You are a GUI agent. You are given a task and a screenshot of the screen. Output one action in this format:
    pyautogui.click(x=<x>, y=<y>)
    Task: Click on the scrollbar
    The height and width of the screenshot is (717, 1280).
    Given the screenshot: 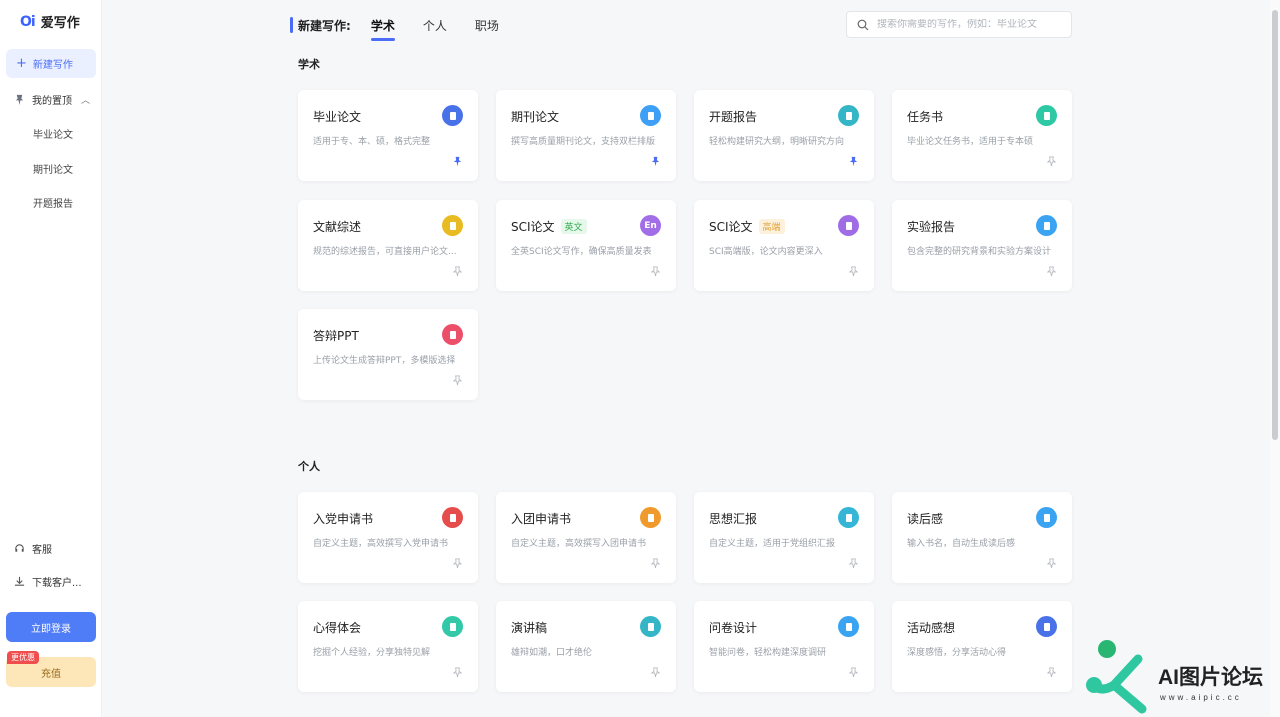 What is the action you would take?
    pyautogui.click(x=1275, y=358)
    